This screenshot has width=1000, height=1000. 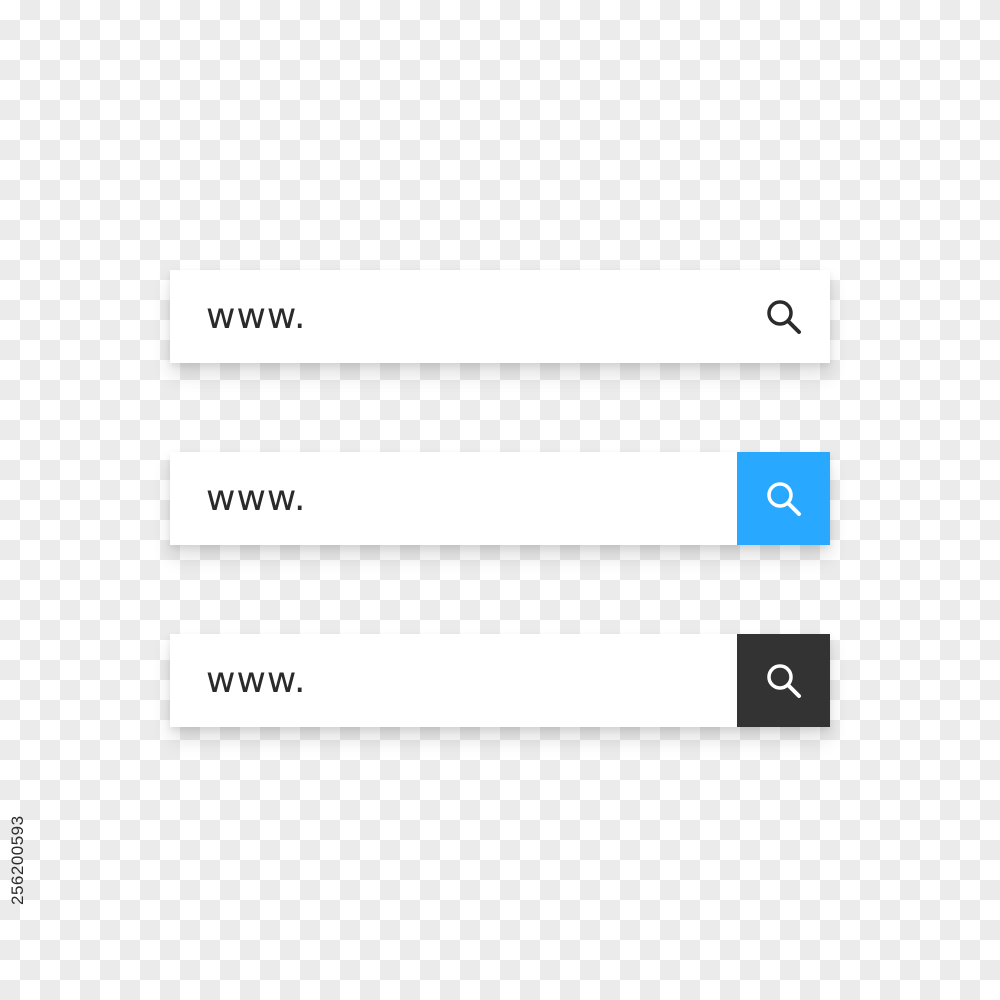 I want to click on search-bar-blue: www., so click(x=500, y=498).